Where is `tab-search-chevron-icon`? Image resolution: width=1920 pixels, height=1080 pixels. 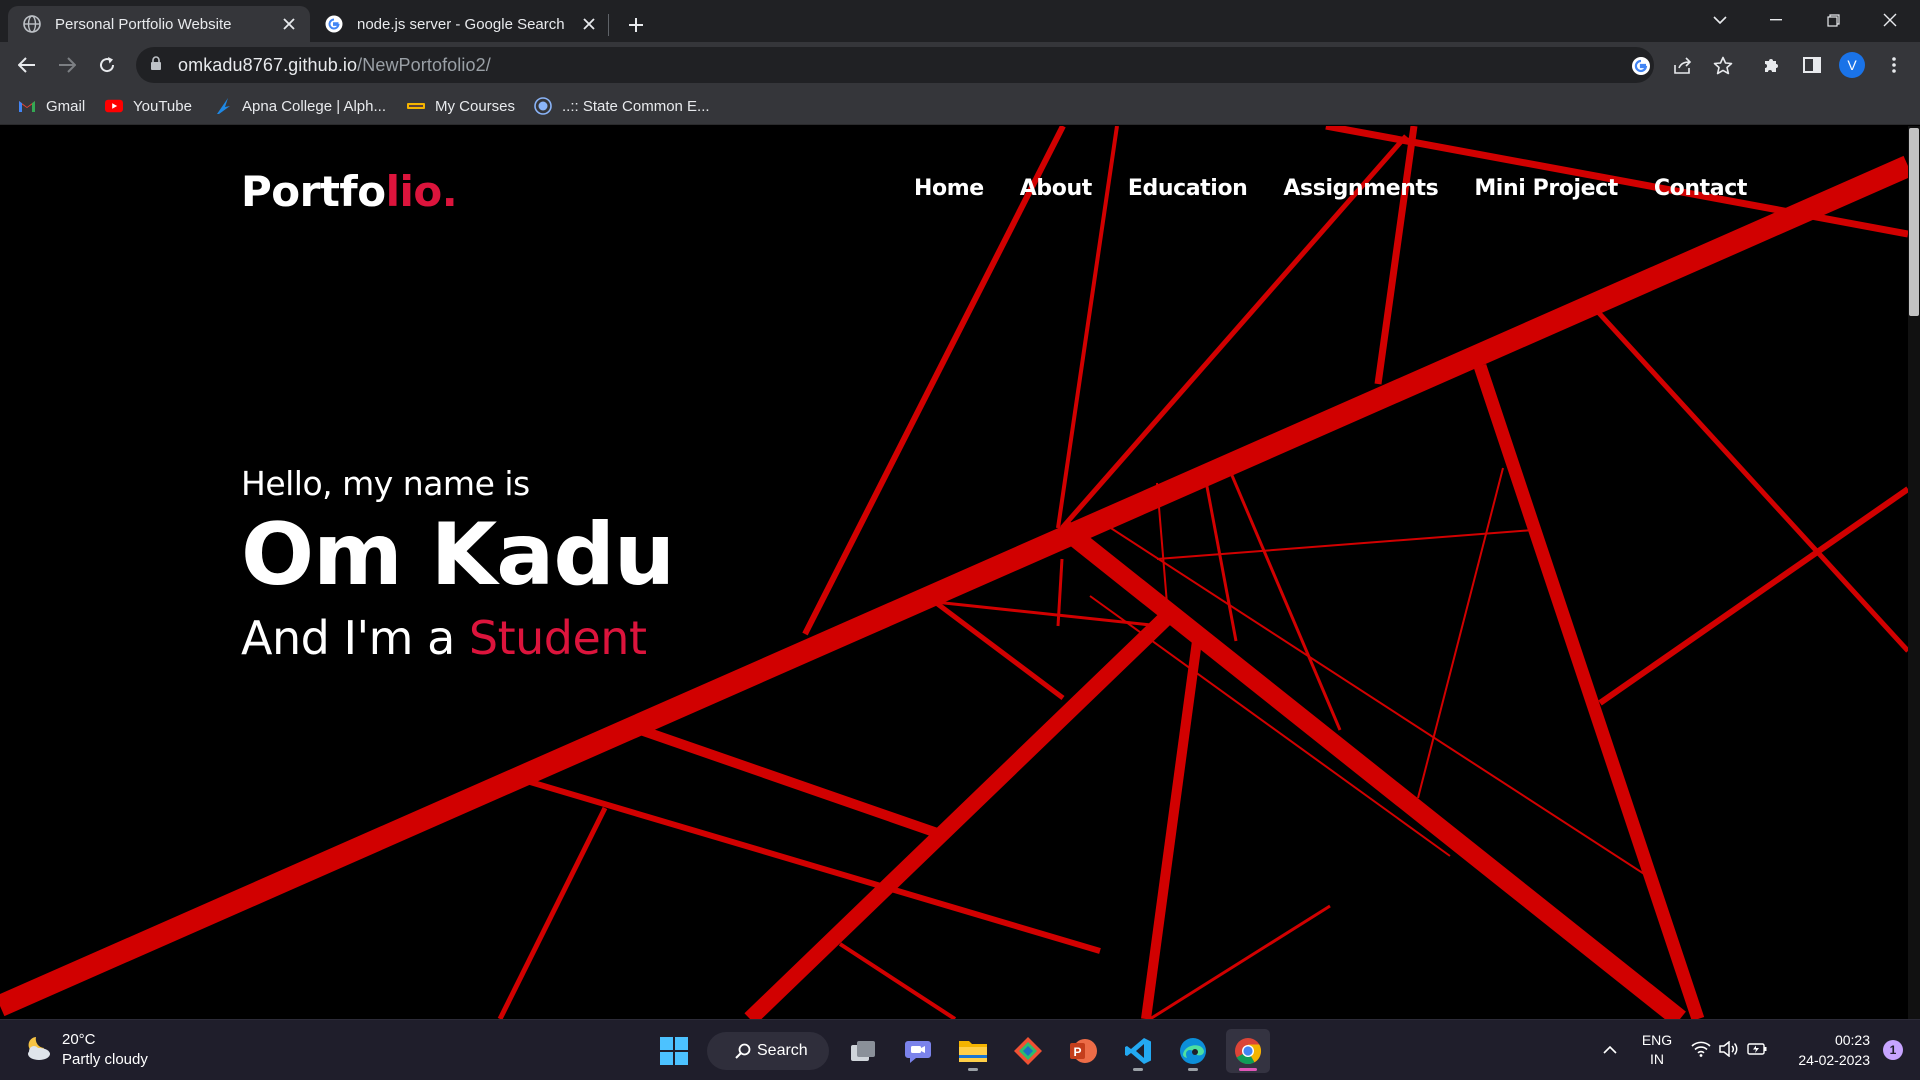 tab-search-chevron-icon is located at coordinates (1720, 20).